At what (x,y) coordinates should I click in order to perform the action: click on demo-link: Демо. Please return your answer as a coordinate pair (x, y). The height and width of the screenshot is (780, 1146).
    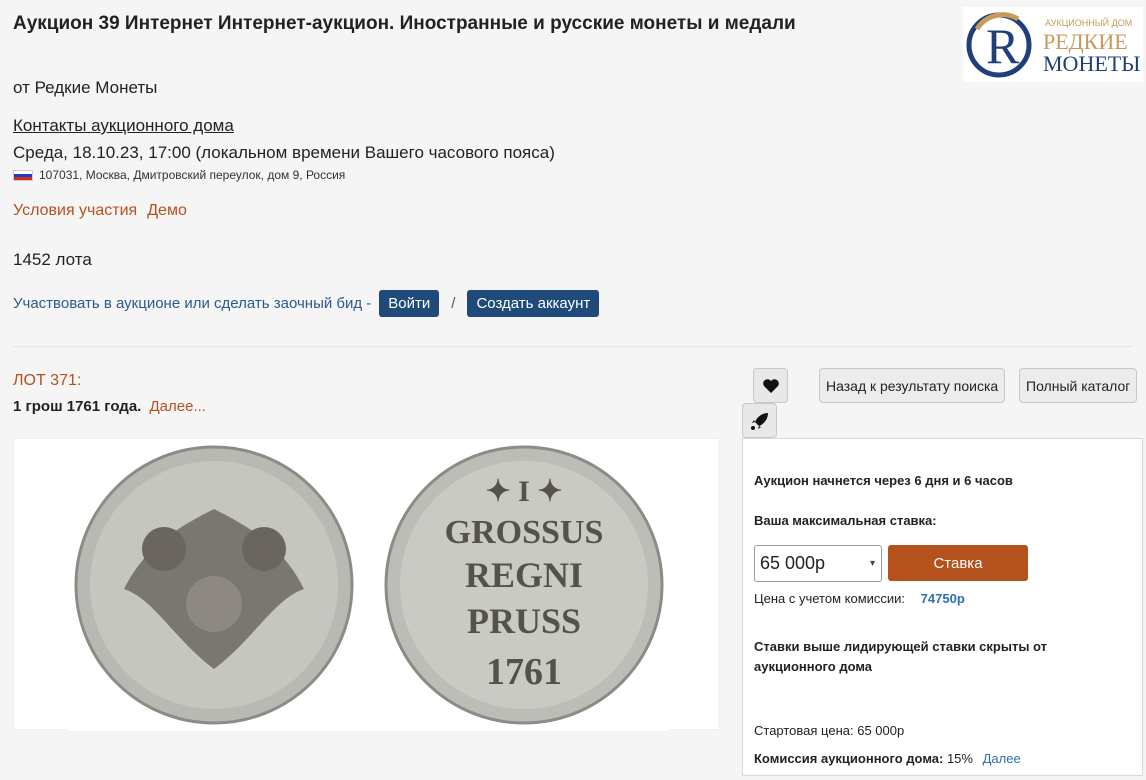
    Looking at the image, I should click on (167, 211).